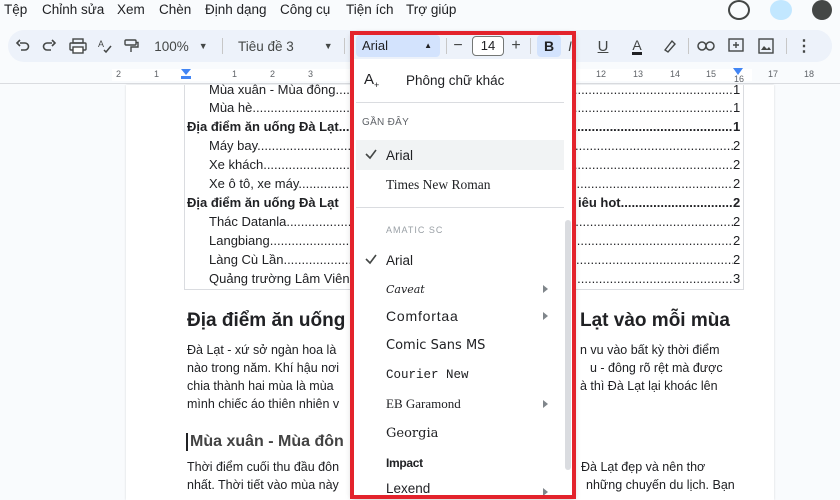 Image resolution: width=840 pixels, height=500 pixels. Describe the element at coordinates (370, 9) in the screenshot. I see `menu-extensions: Tiện ích` at that location.